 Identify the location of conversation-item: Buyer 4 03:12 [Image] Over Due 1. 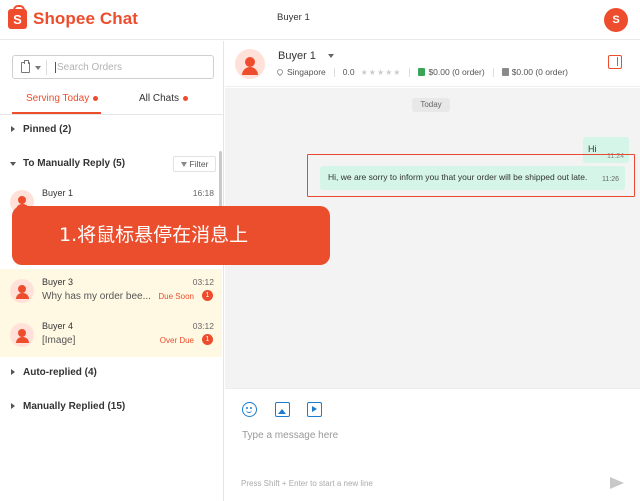
(111, 335).